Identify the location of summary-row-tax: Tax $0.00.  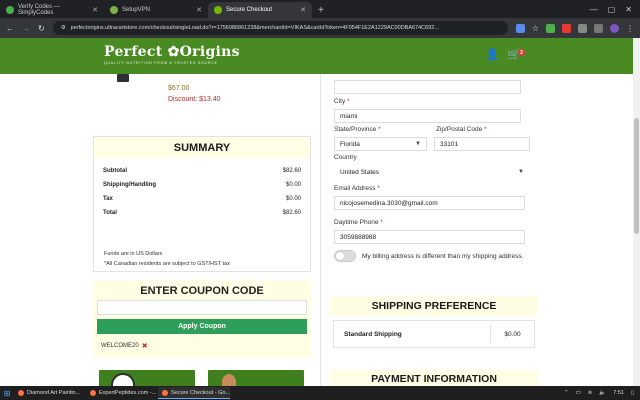
(202, 199).